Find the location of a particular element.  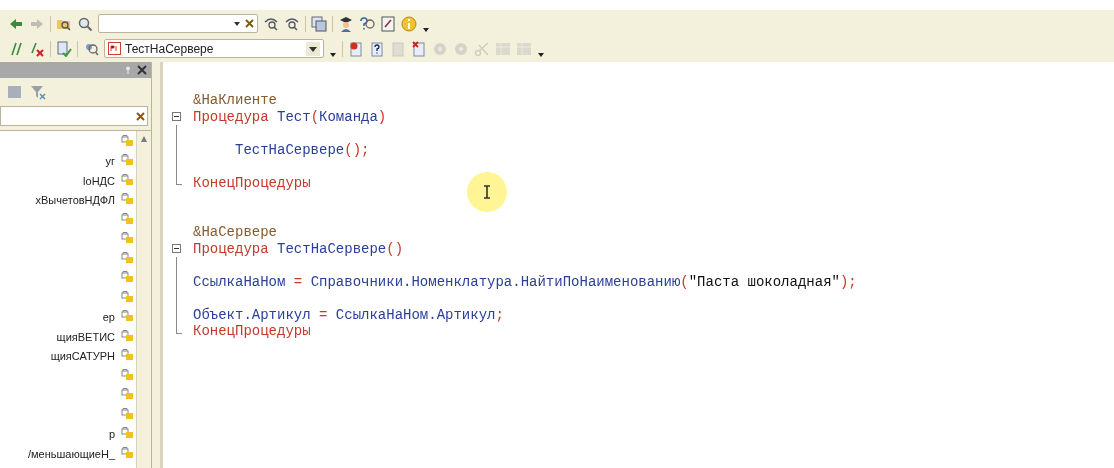

search-field is located at coordinates (178, 23).